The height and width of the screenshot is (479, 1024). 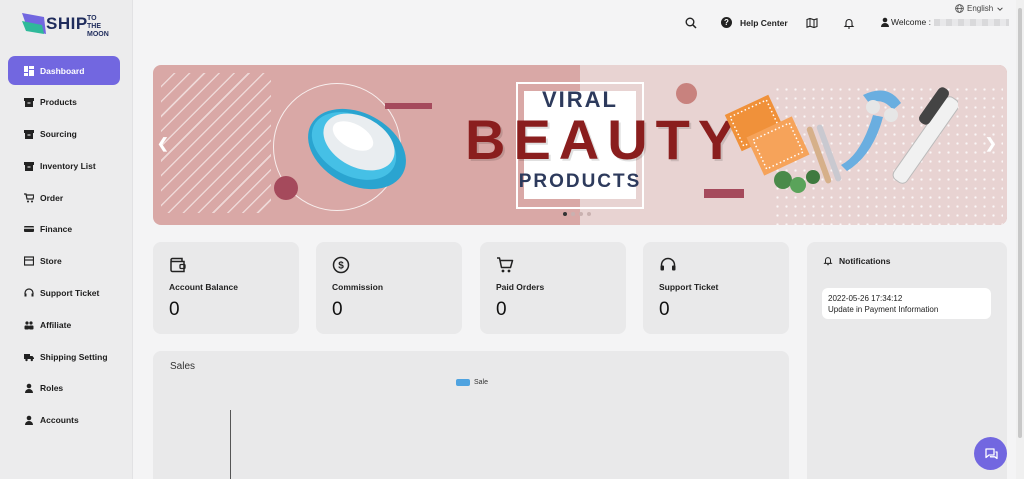 I want to click on people-icon, so click(x=29, y=325).